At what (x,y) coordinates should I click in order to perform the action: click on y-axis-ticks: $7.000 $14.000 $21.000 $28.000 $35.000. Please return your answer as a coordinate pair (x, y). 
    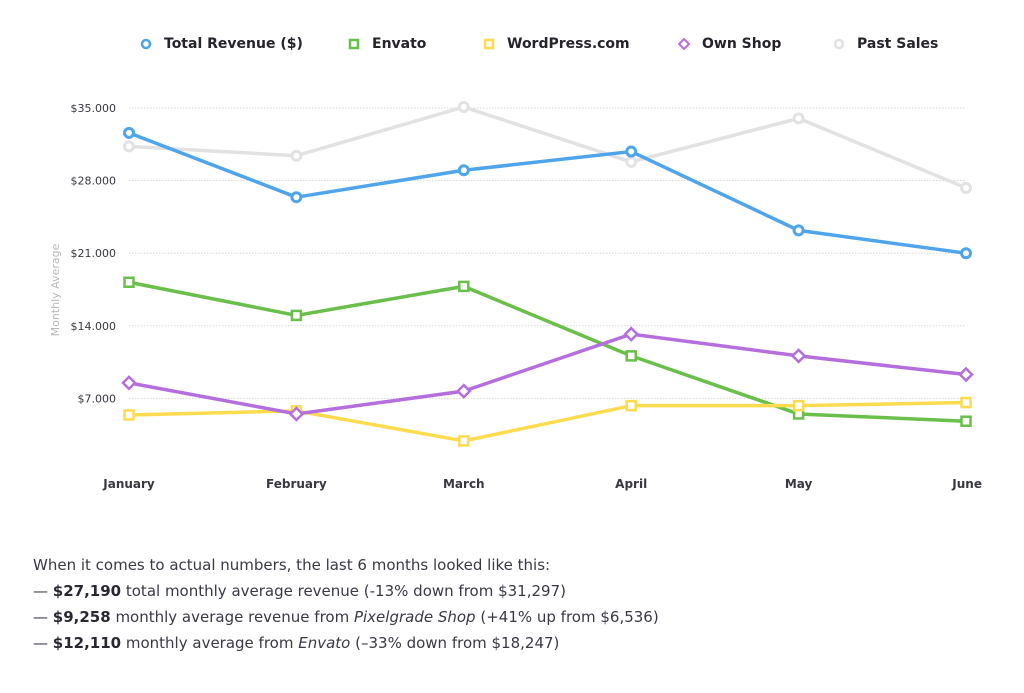
    Looking at the image, I should click on (94, 253).